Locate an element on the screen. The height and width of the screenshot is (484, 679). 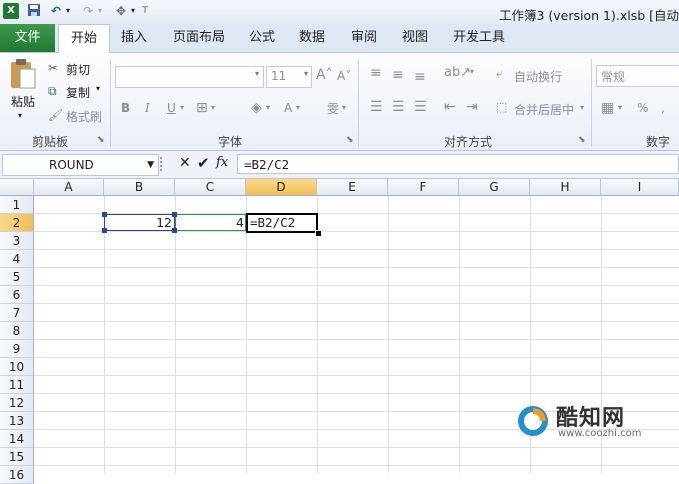
decrease-indent-icon: ⇤ is located at coordinates (450, 107).